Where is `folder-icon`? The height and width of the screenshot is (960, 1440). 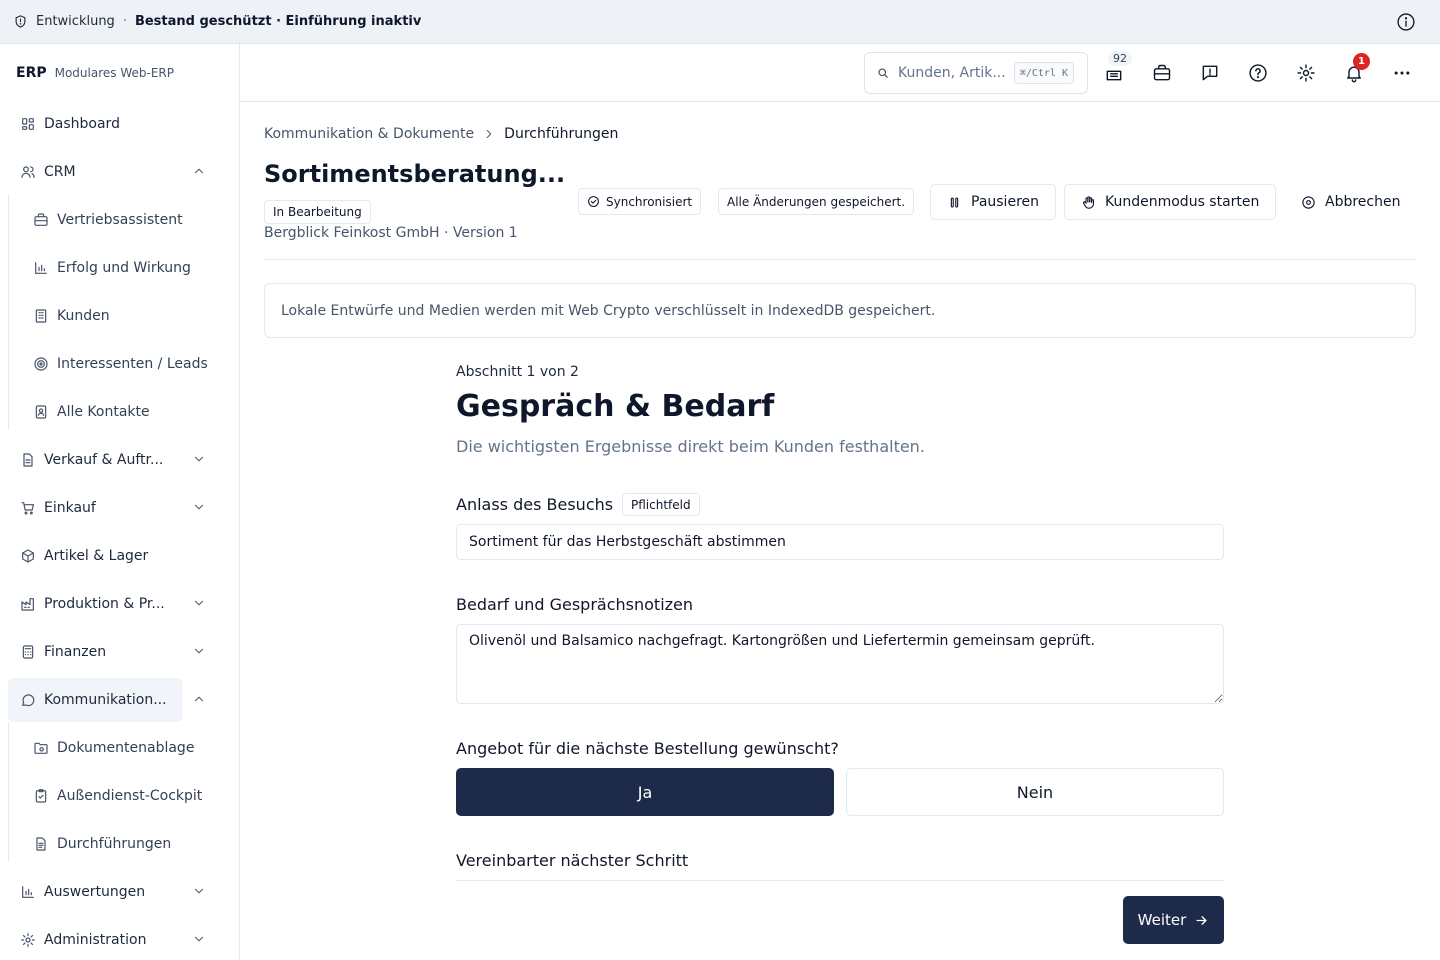 folder-icon is located at coordinates (41, 748).